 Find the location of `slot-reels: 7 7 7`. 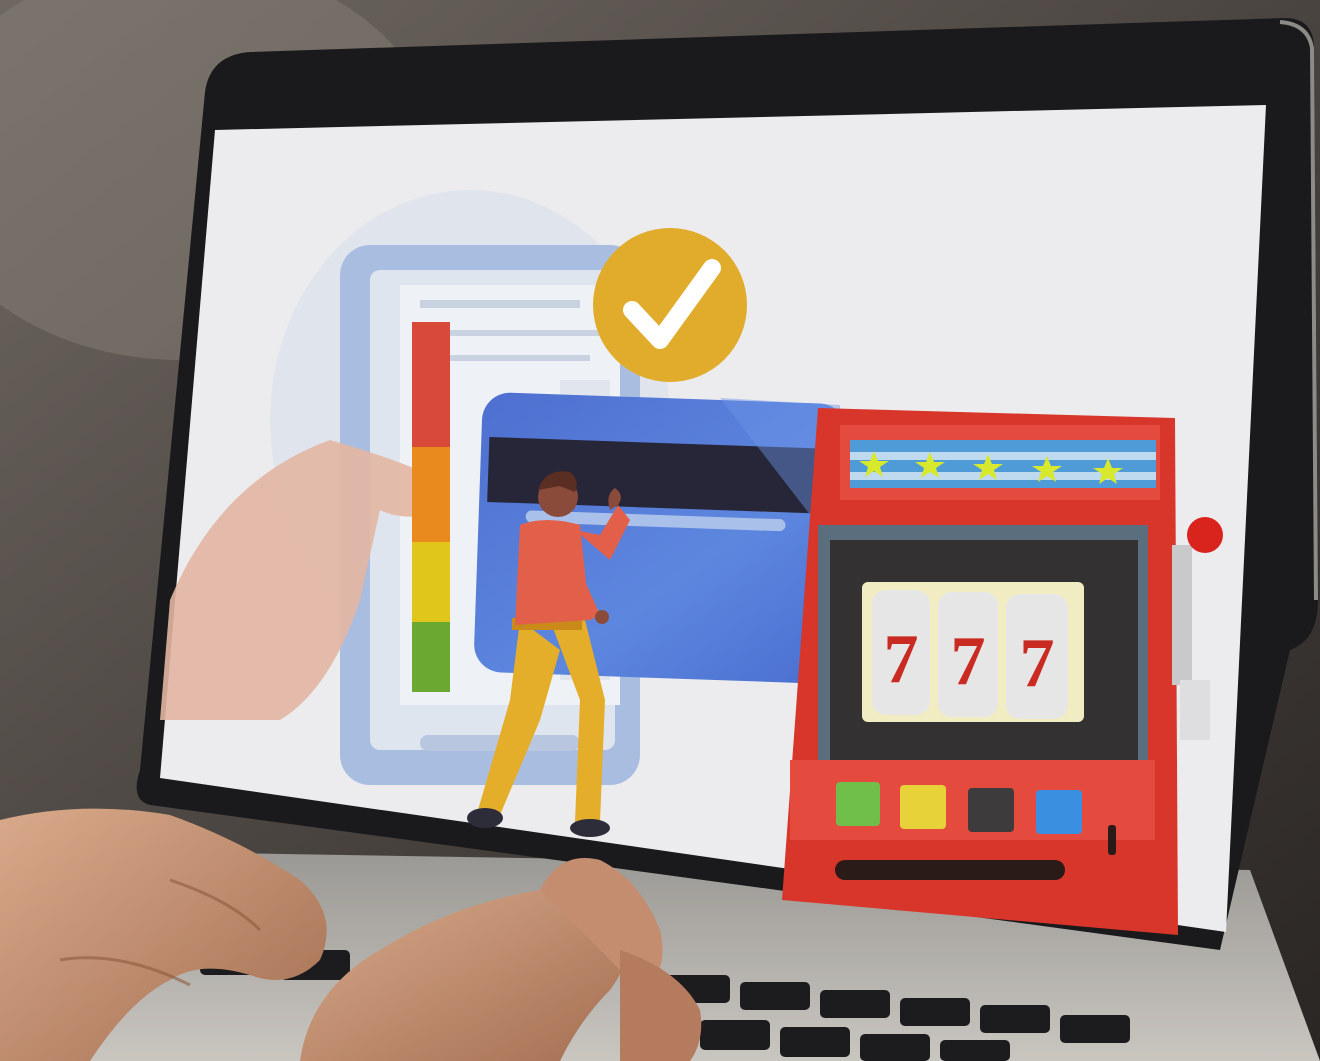

slot-reels: 7 7 7 is located at coordinates (970, 654).